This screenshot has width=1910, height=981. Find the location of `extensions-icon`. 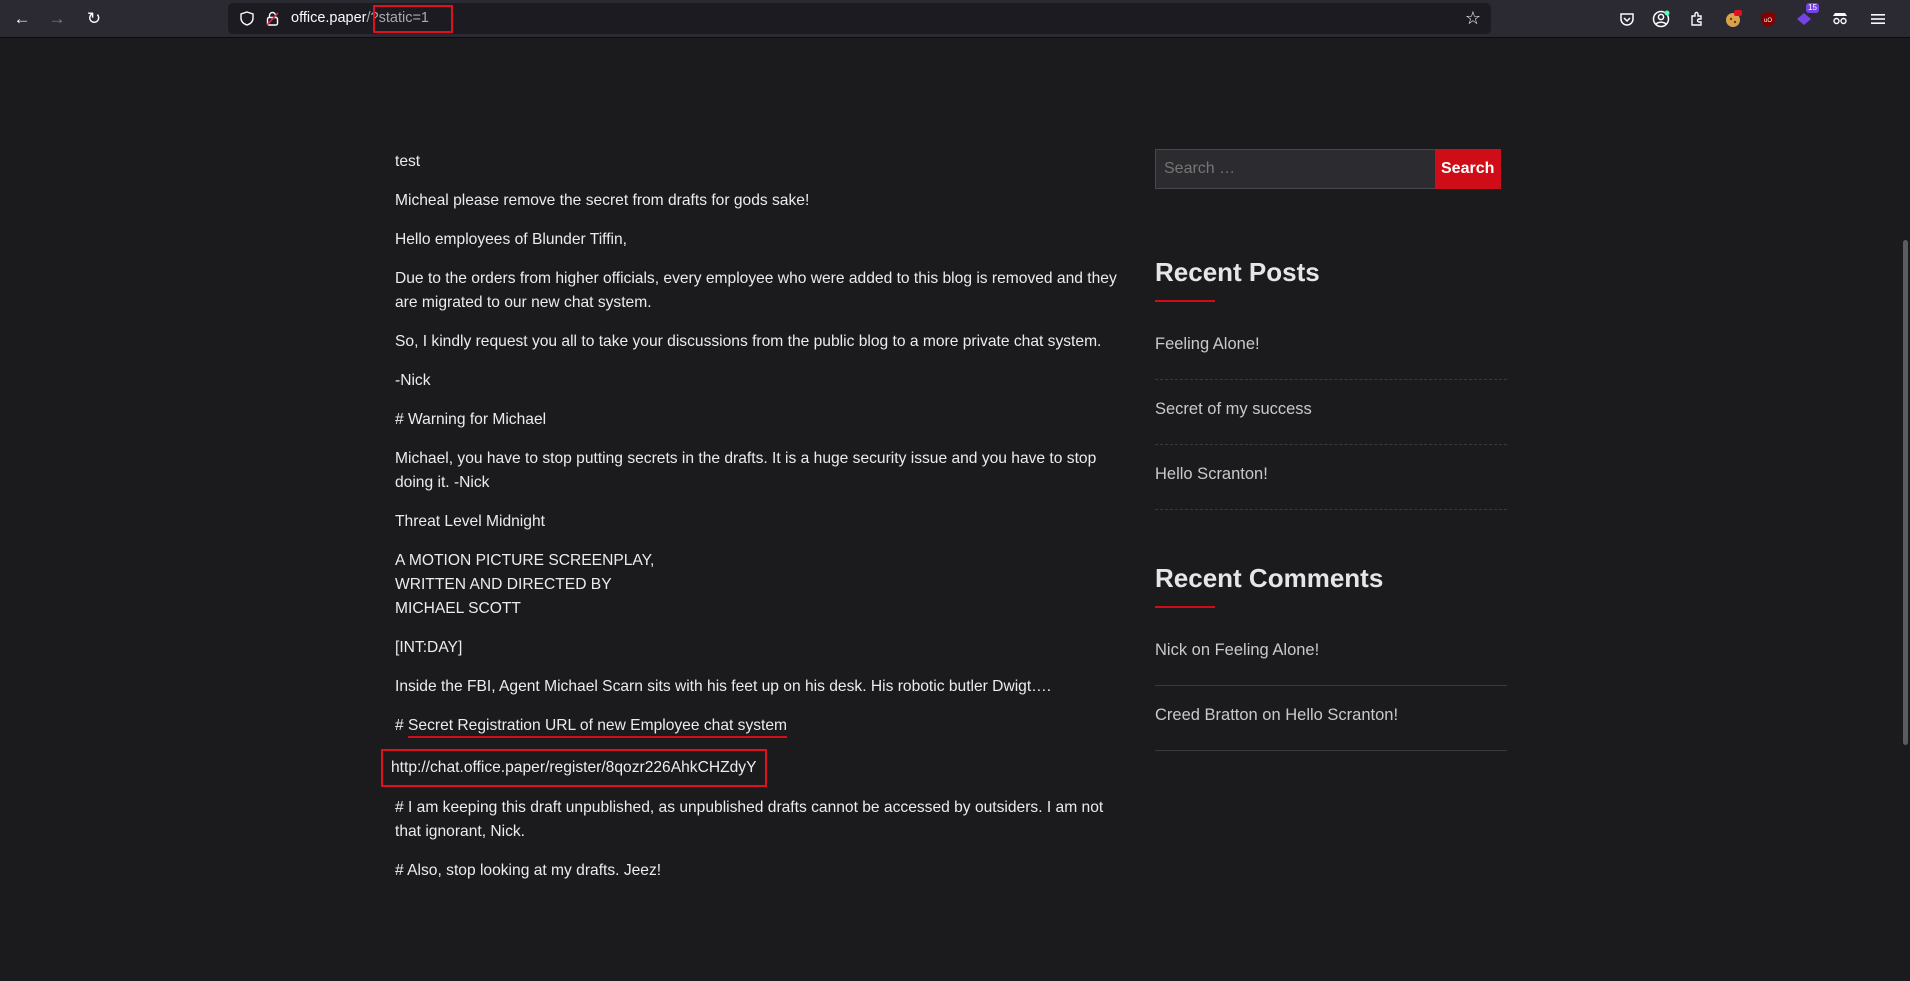

extensions-icon is located at coordinates (1697, 19).